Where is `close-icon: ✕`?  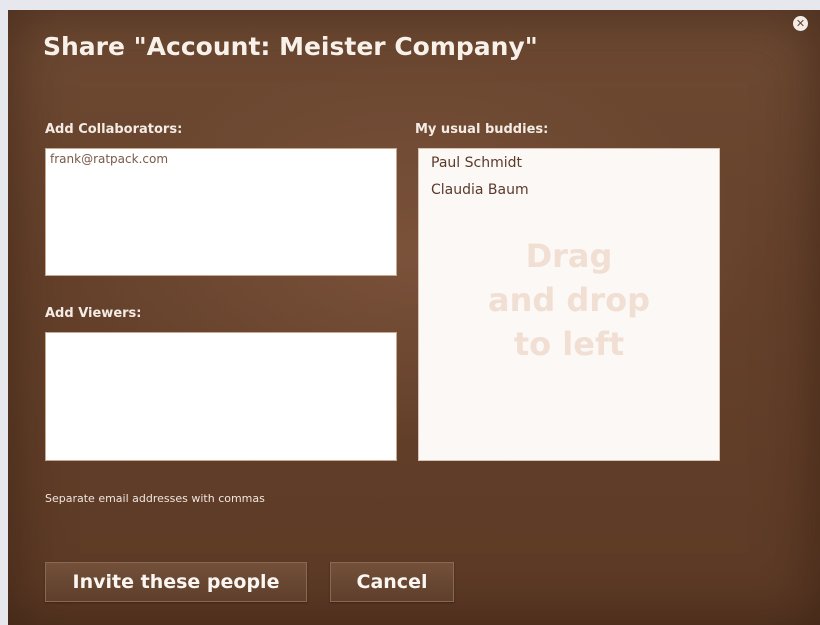
close-icon: ✕ is located at coordinates (800, 23).